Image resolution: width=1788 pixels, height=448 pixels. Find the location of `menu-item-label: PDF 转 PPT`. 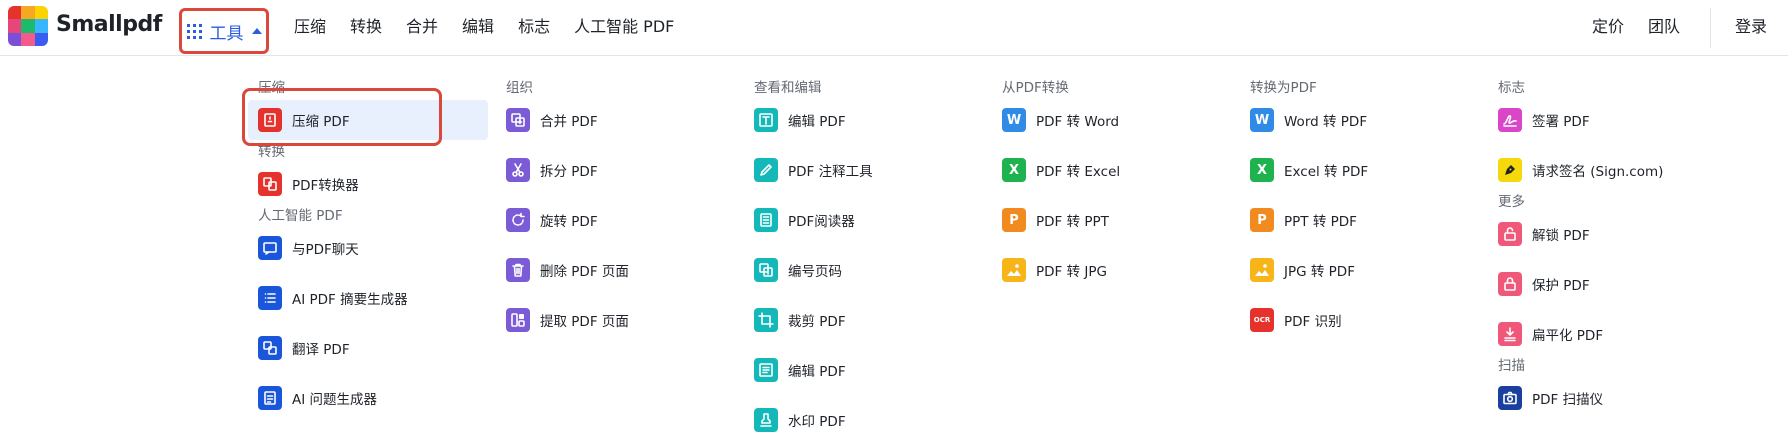

menu-item-label: PDF 转 PPT is located at coordinates (1072, 222).